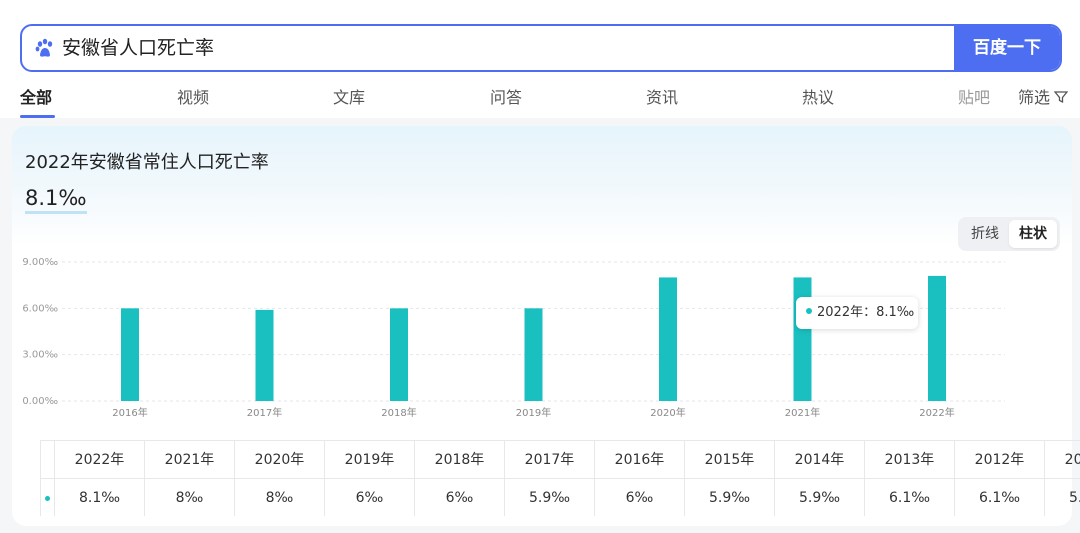 The width and height of the screenshot is (1080, 533). Describe the element at coordinates (129, 412) in the screenshot. I see `x-tick-label: 2016年` at that location.